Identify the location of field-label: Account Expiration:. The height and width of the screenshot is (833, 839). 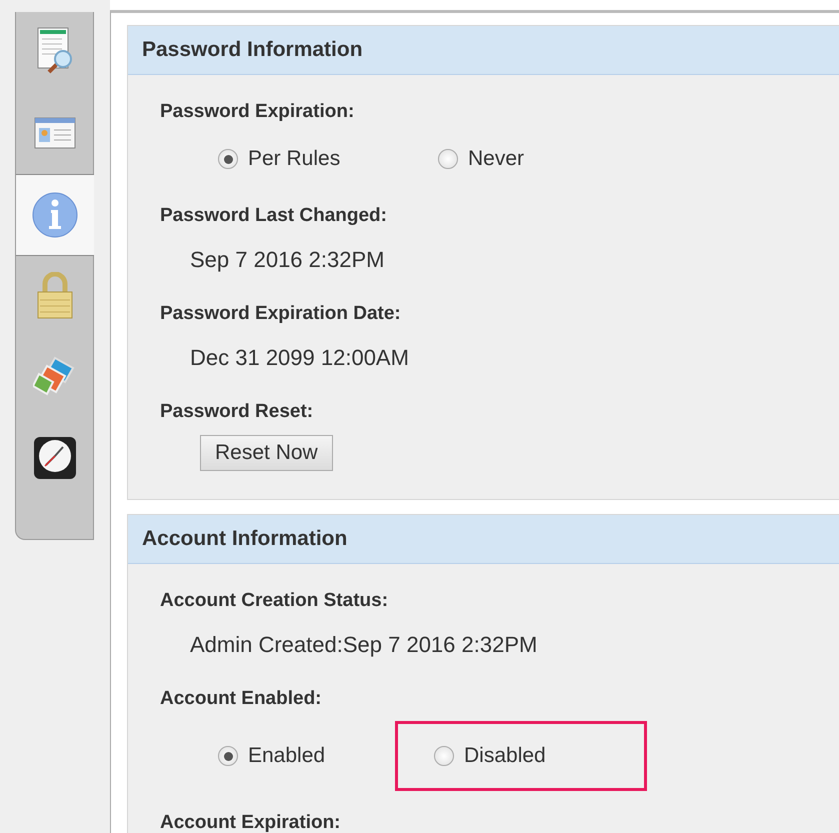
(251, 822).